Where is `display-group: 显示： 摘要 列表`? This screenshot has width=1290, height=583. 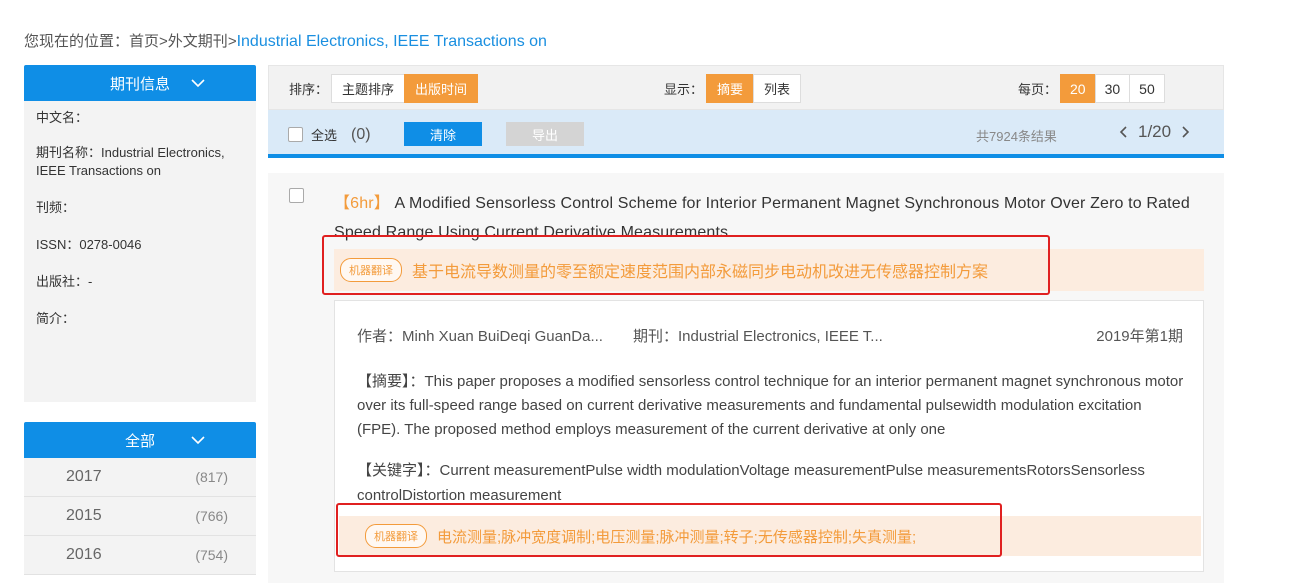 display-group: 显示： 摘要 列表 is located at coordinates (733, 88).